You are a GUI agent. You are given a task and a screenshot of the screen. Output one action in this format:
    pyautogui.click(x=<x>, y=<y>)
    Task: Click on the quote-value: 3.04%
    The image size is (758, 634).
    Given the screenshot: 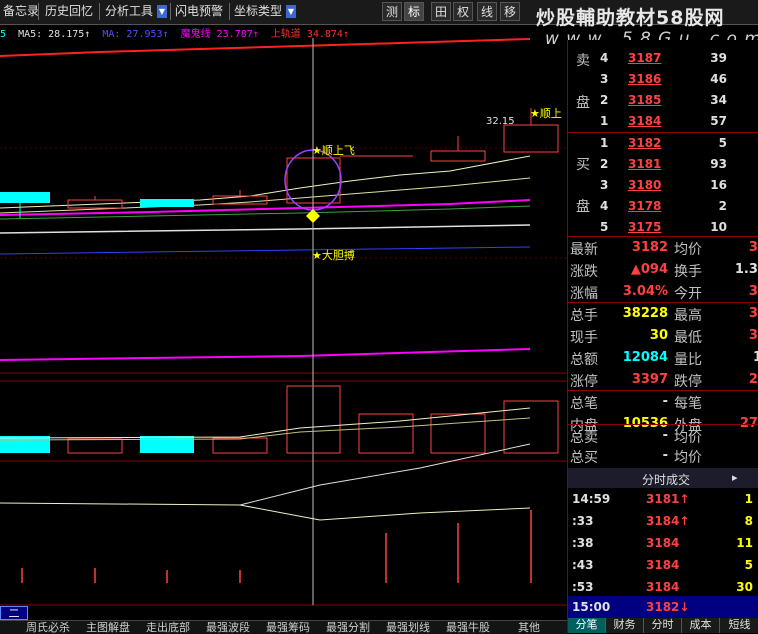 What is the action you would take?
    pyautogui.click(x=645, y=291)
    